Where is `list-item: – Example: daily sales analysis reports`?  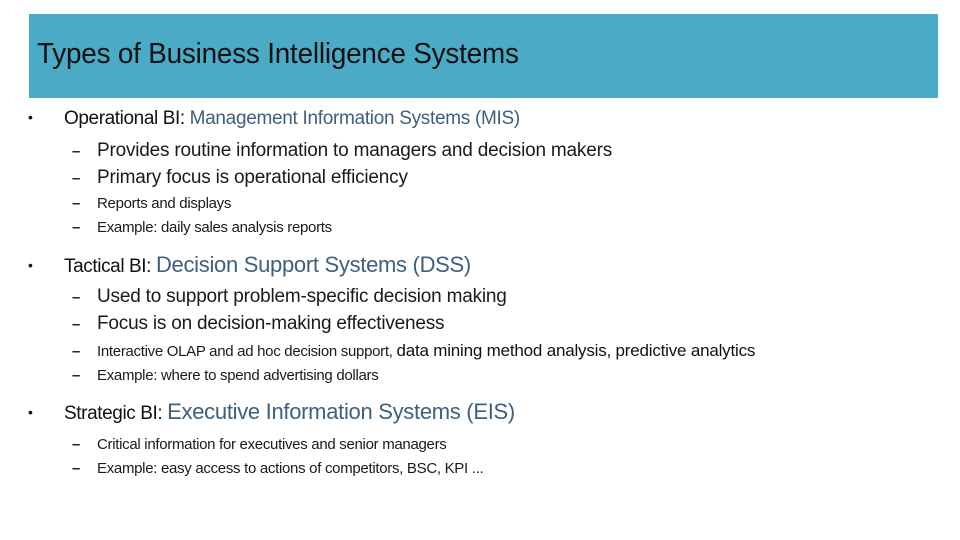
list-item: – Example: daily sales analysis reports is located at coordinates (202, 227).